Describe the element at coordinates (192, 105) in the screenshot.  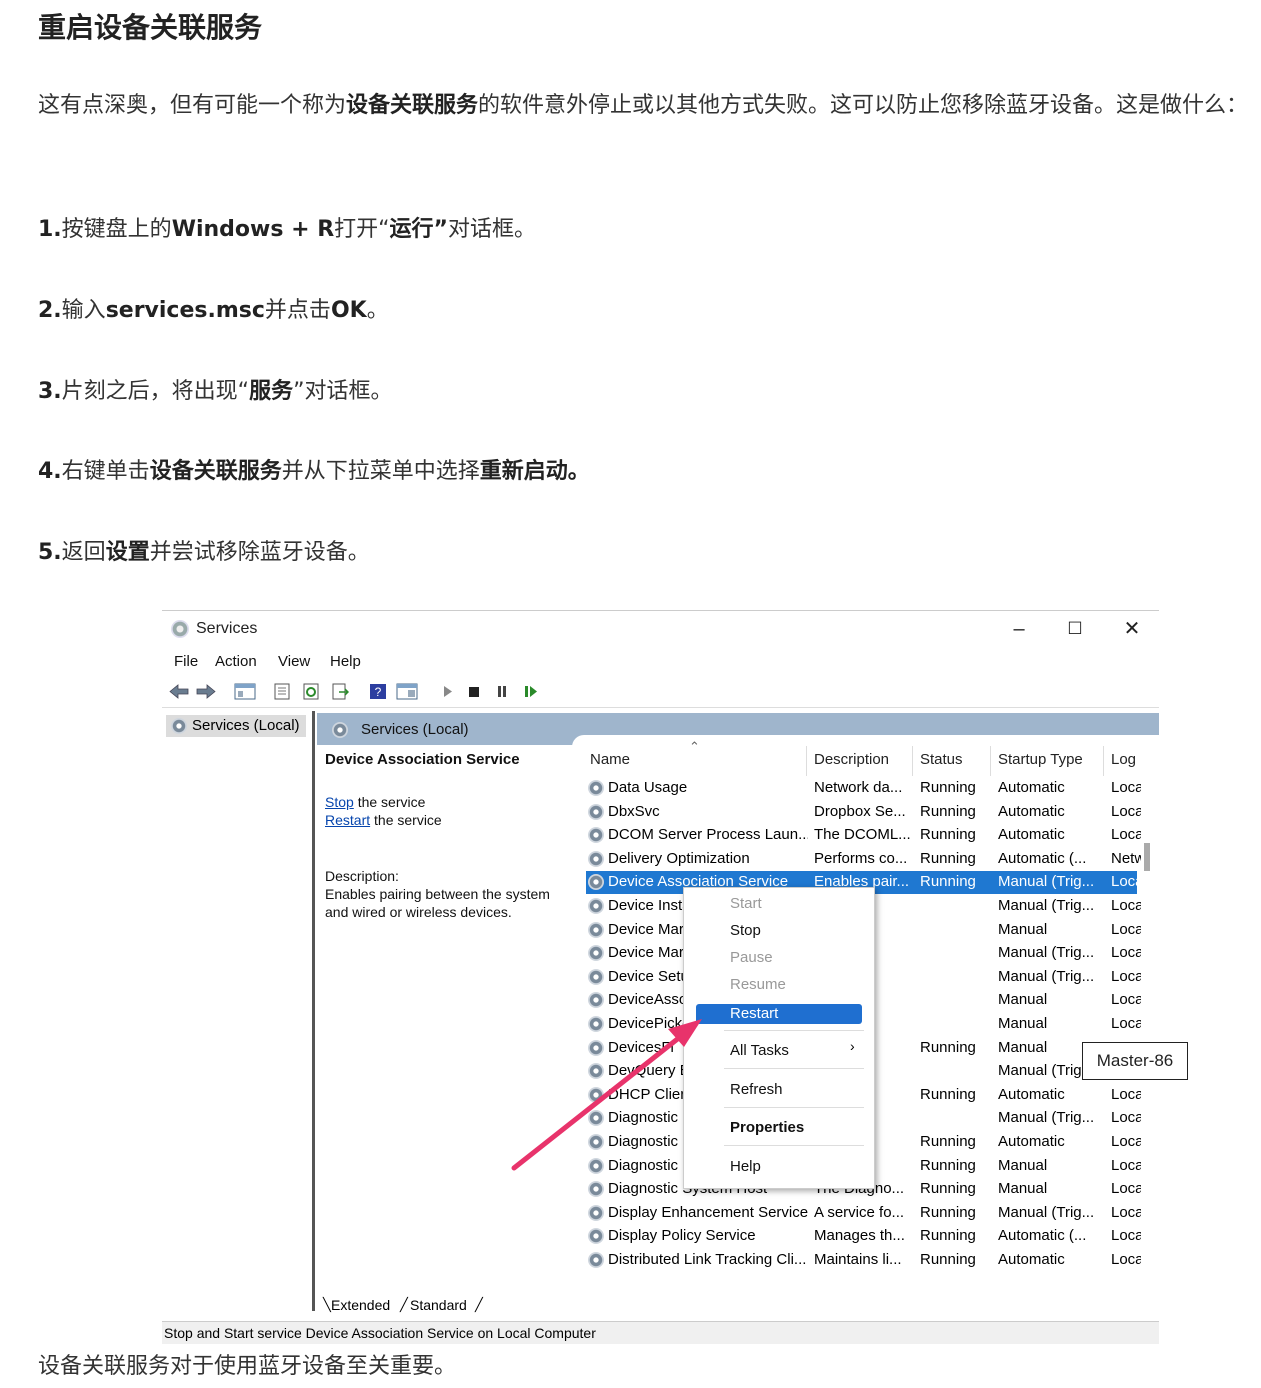
I see `intro-text-1: 这有点深奥，但有可能一个称为` at that location.